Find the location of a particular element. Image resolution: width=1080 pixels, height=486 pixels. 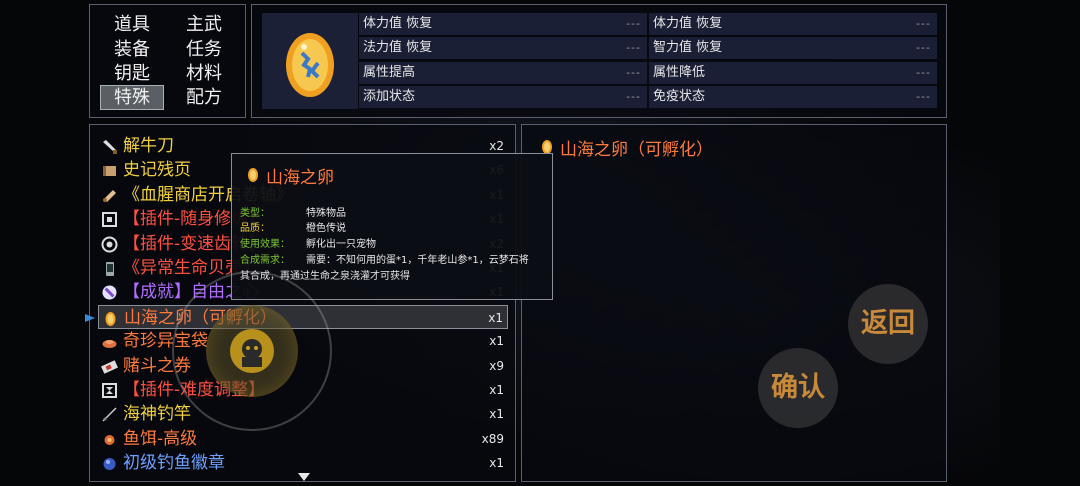

knife-icon is located at coordinates (110, 147).